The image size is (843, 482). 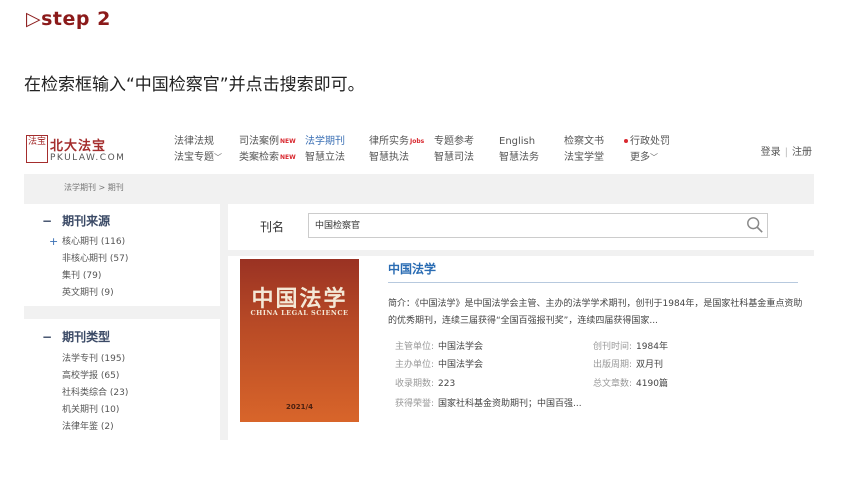 What do you see at coordinates (95, 276) in the screenshot?
I see `list-item: 集刊 (79)` at bounding box center [95, 276].